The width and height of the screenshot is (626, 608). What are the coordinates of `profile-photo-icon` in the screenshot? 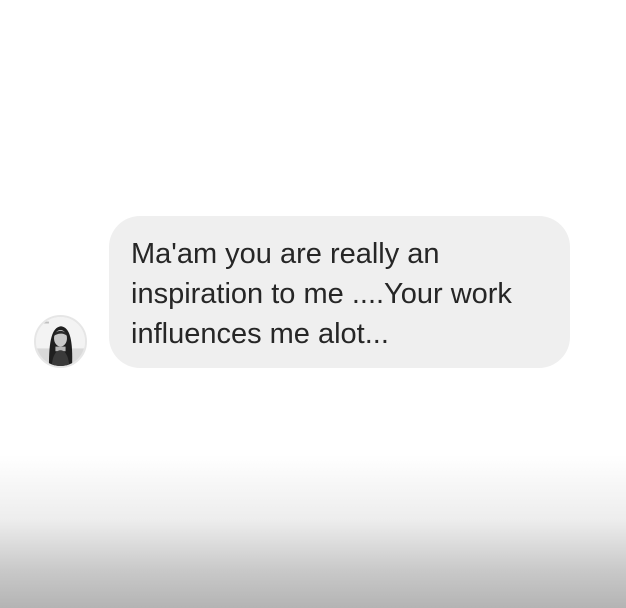 It's located at (60, 341).